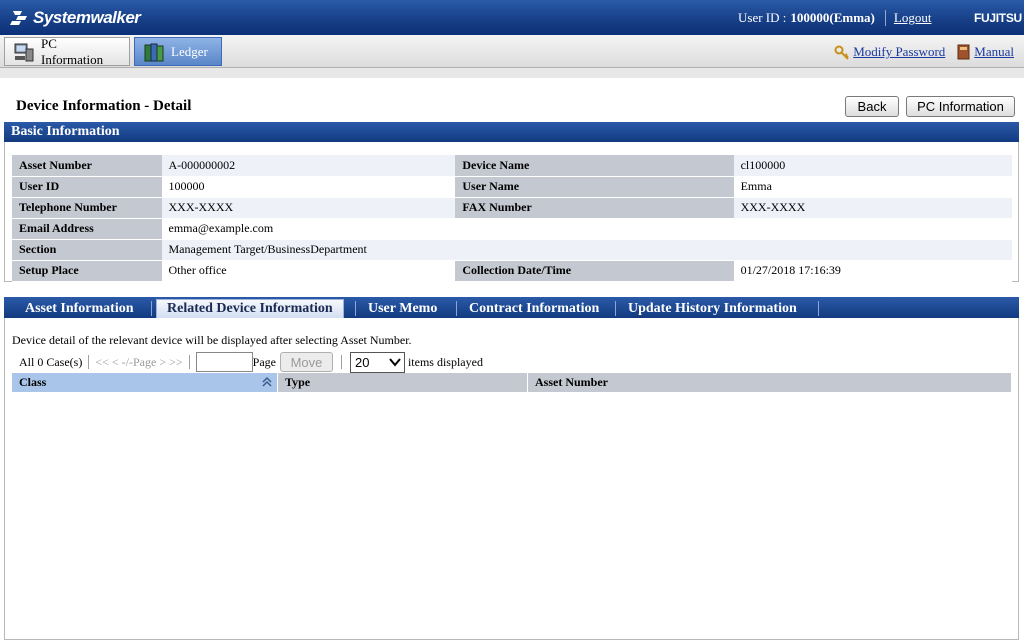 This screenshot has width=1024, height=644. Describe the element at coordinates (115, 362) in the screenshot. I see `prev-page-link: <` at that location.